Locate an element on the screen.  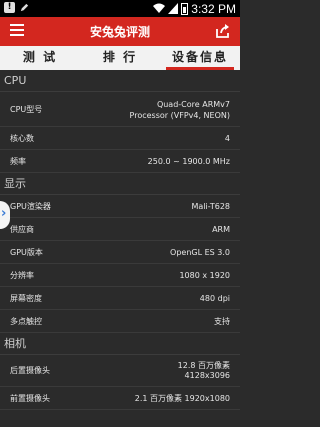
tab-test: 测 试 is located at coordinates (40, 58).